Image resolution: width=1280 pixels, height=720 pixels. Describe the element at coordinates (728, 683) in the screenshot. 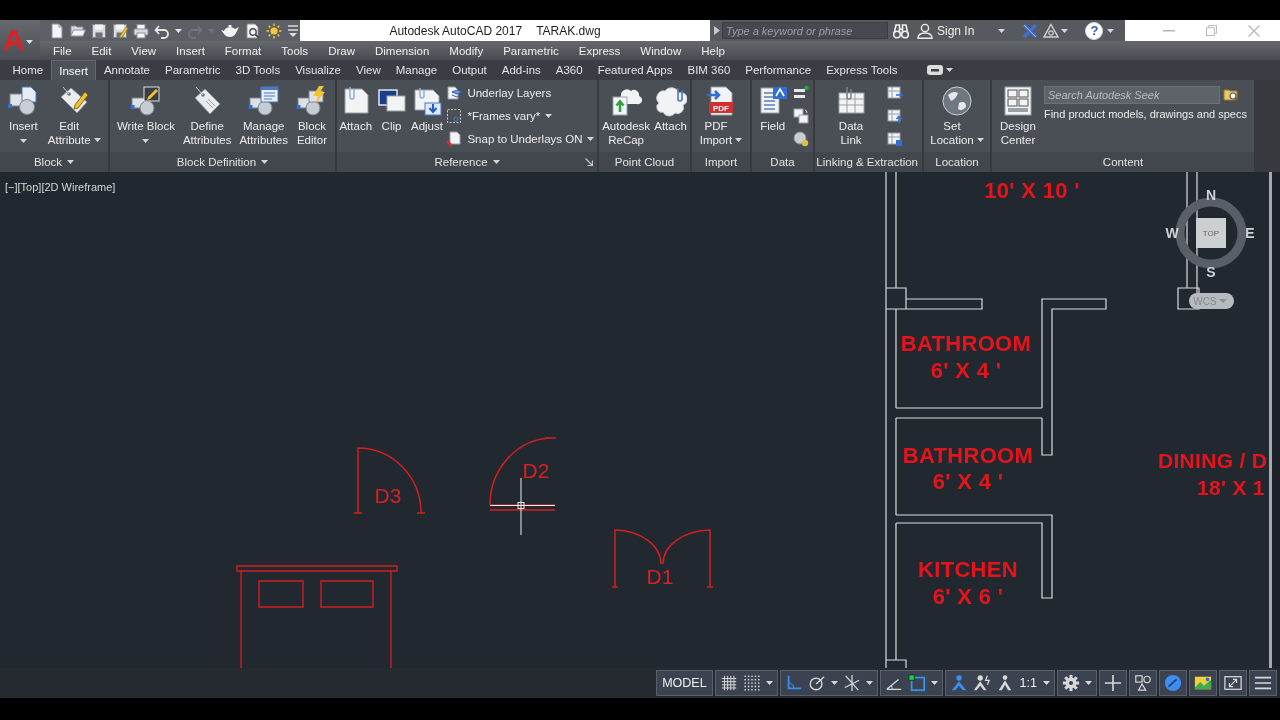

I see `grid-icon` at that location.